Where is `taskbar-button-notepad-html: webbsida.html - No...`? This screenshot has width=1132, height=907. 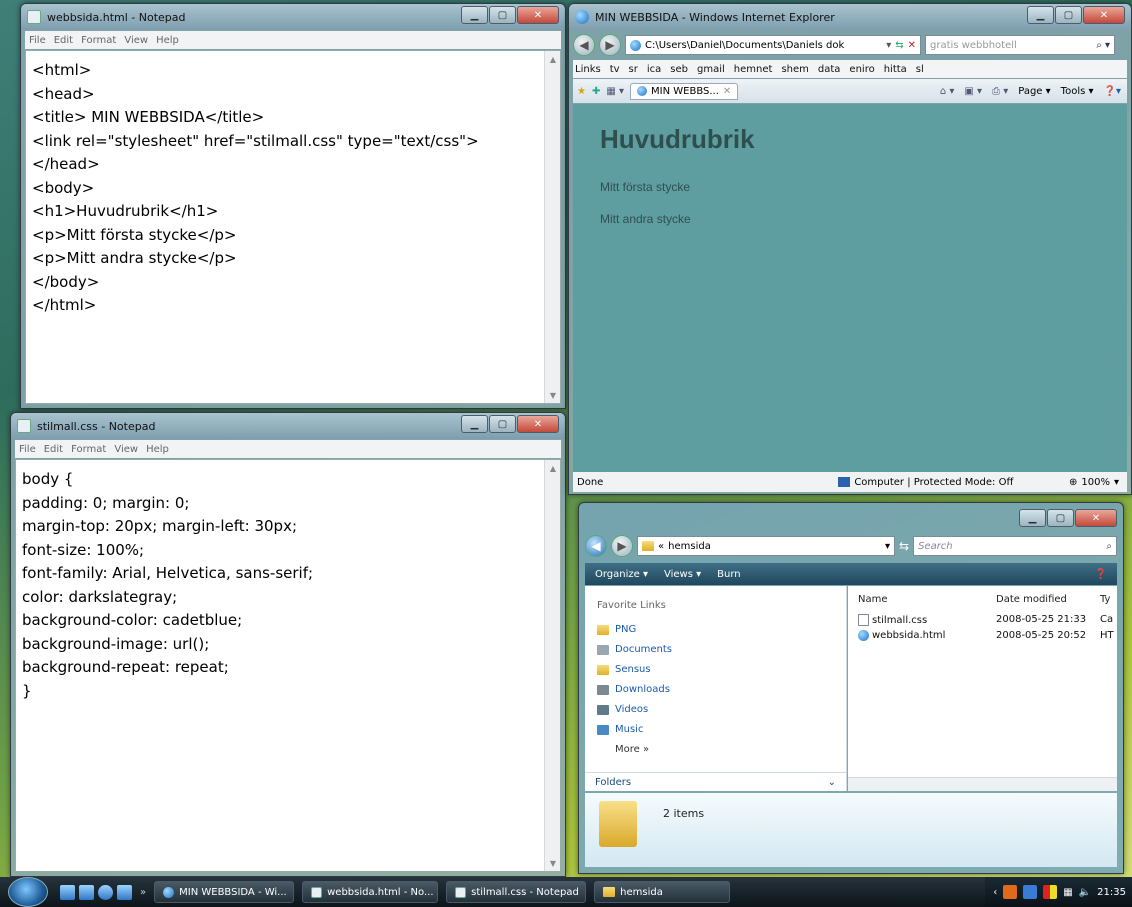 taskbar-button-notepad-html: webbsida.html - No... is located at coordinates (370, 892).